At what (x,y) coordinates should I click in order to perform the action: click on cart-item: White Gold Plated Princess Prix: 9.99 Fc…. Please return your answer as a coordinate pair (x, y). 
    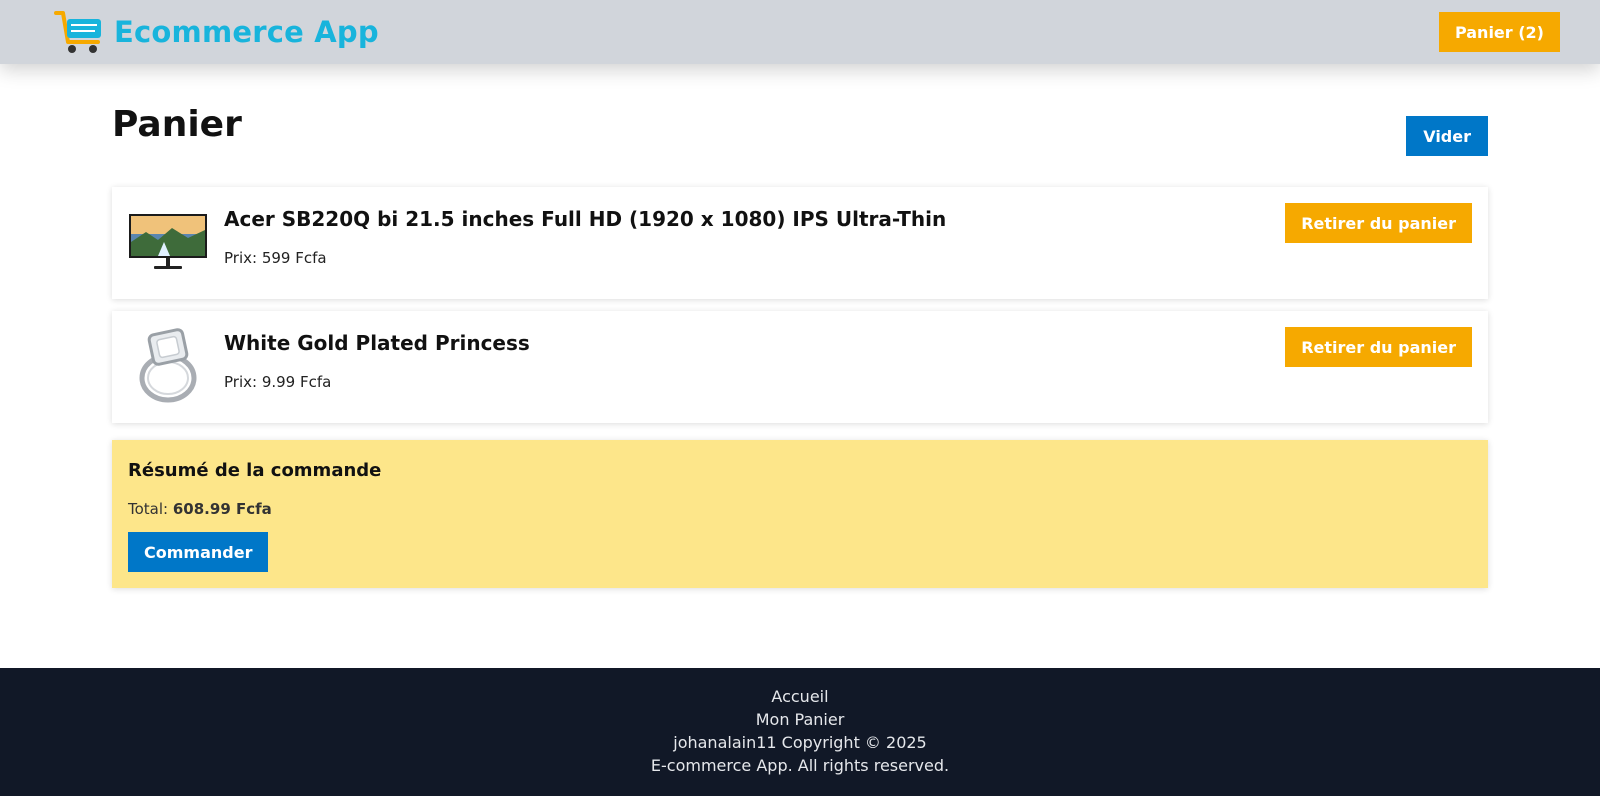
    Looking at the image, I should click on (800, 367).